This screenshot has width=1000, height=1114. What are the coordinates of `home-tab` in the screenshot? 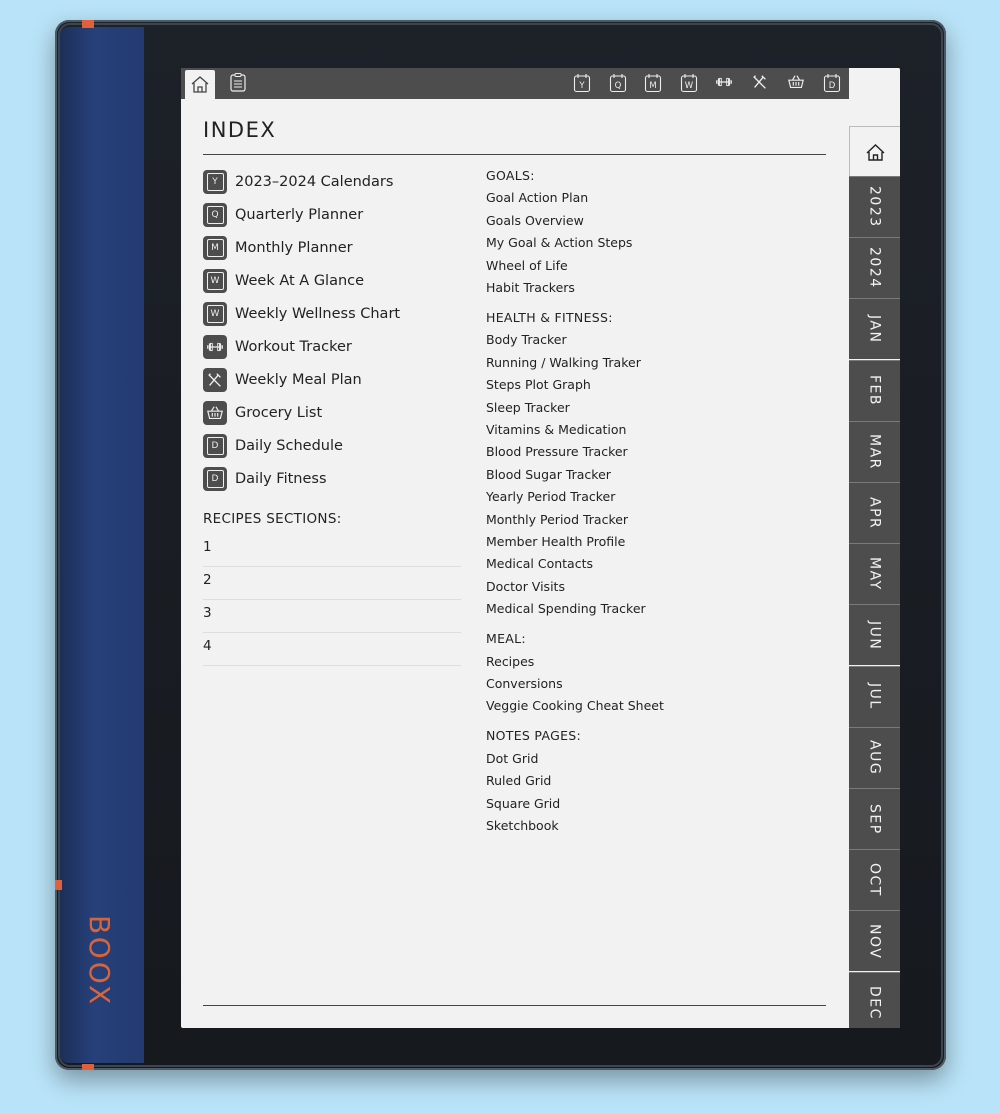 It's located at (200, 84).